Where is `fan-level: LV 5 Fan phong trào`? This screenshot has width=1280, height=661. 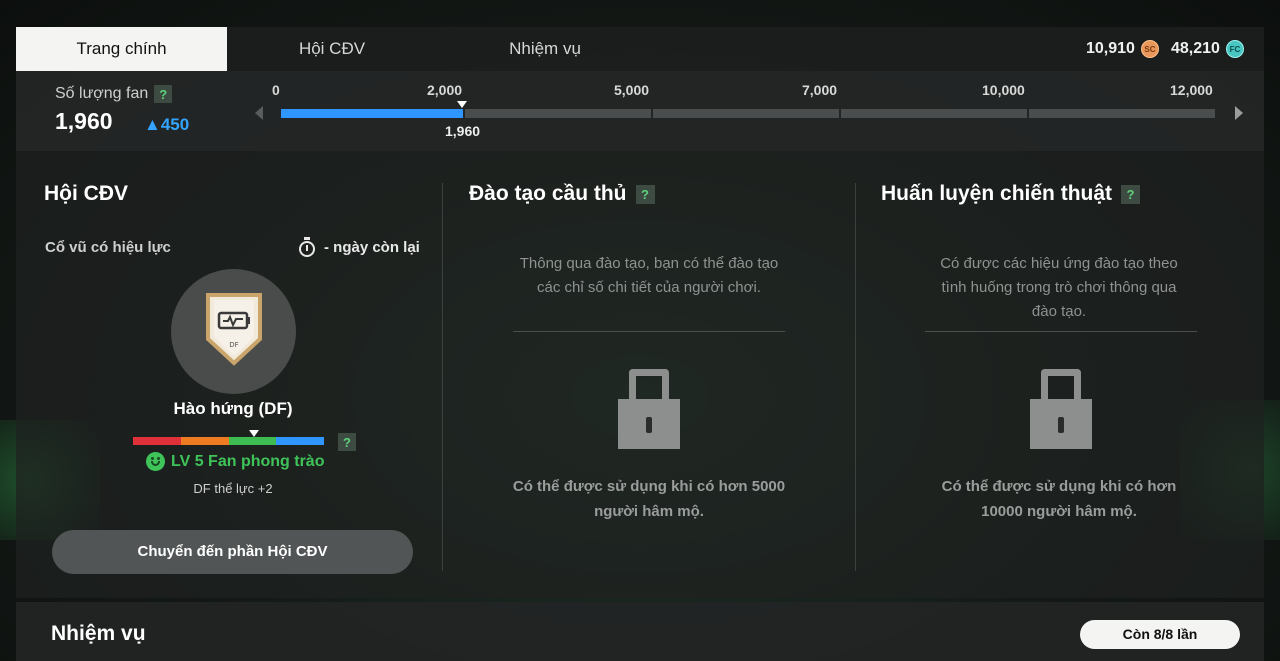 fan-level: LV 5 Fan phong trào is located at coordinates (235, 461).